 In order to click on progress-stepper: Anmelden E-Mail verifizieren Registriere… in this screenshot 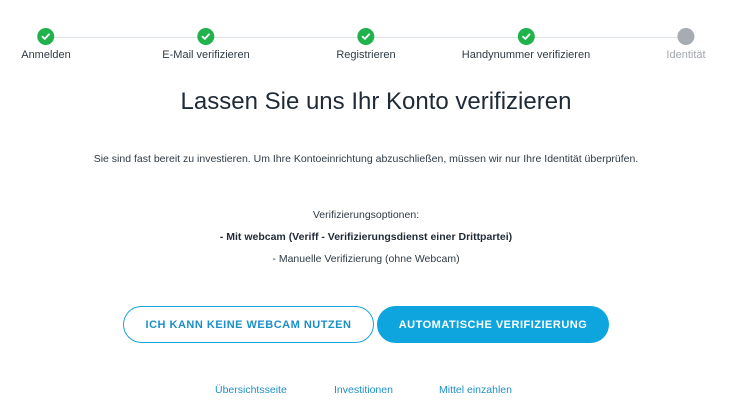, I will do `click(376, 48)`.